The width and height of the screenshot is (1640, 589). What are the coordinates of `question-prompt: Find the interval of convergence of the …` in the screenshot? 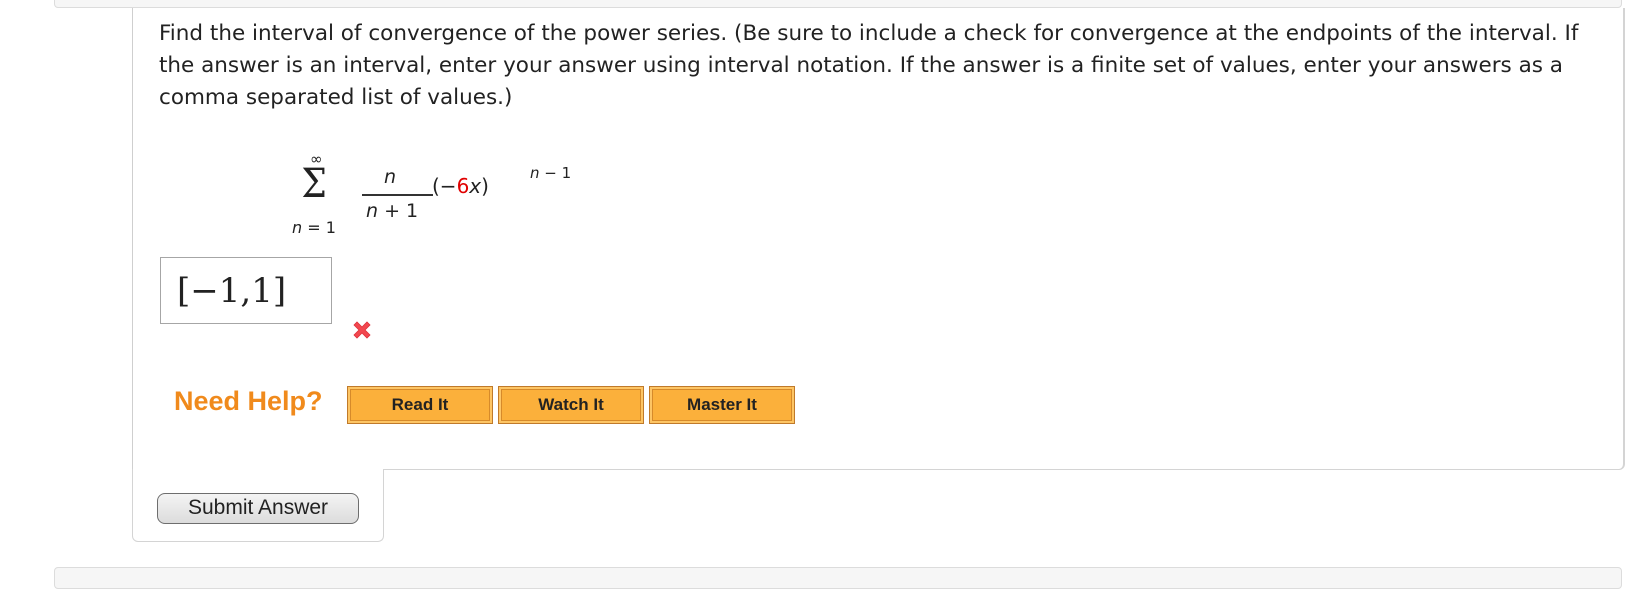 It's located at (869, 65).